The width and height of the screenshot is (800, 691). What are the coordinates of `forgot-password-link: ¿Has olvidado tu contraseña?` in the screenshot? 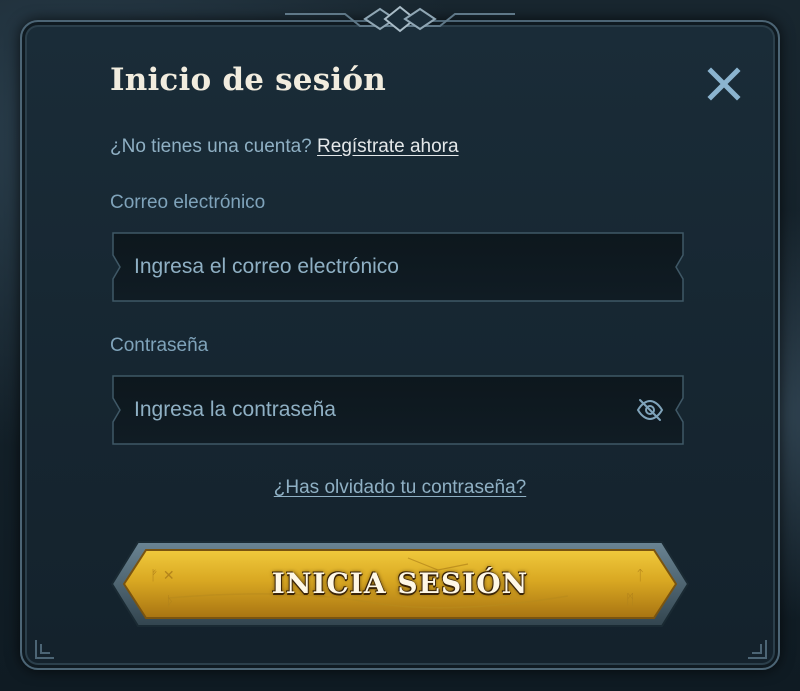 It's located at (400, 488).